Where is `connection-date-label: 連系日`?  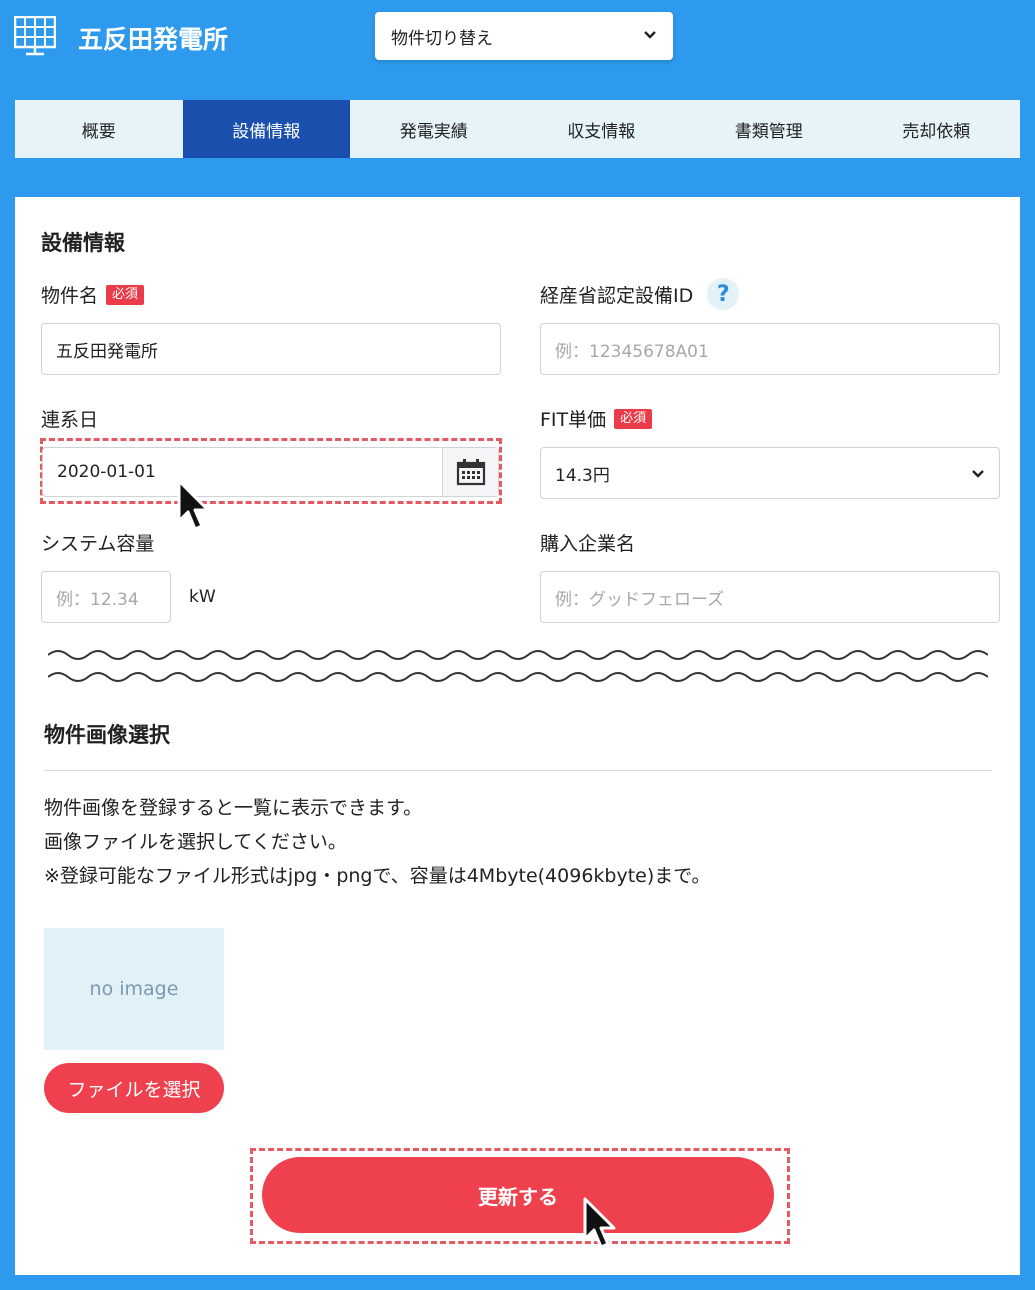 connection-date-label: 連系日 is located at coordinates (69, 418).